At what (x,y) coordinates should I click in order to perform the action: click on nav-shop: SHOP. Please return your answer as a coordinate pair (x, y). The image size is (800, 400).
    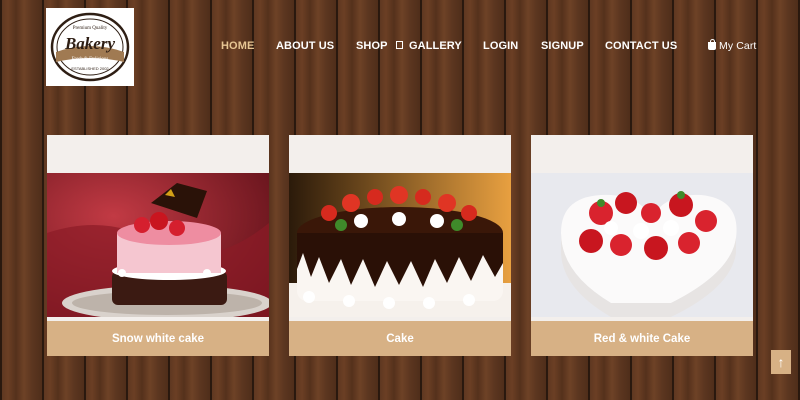
    Looking at the image, I should click on (379, 46).